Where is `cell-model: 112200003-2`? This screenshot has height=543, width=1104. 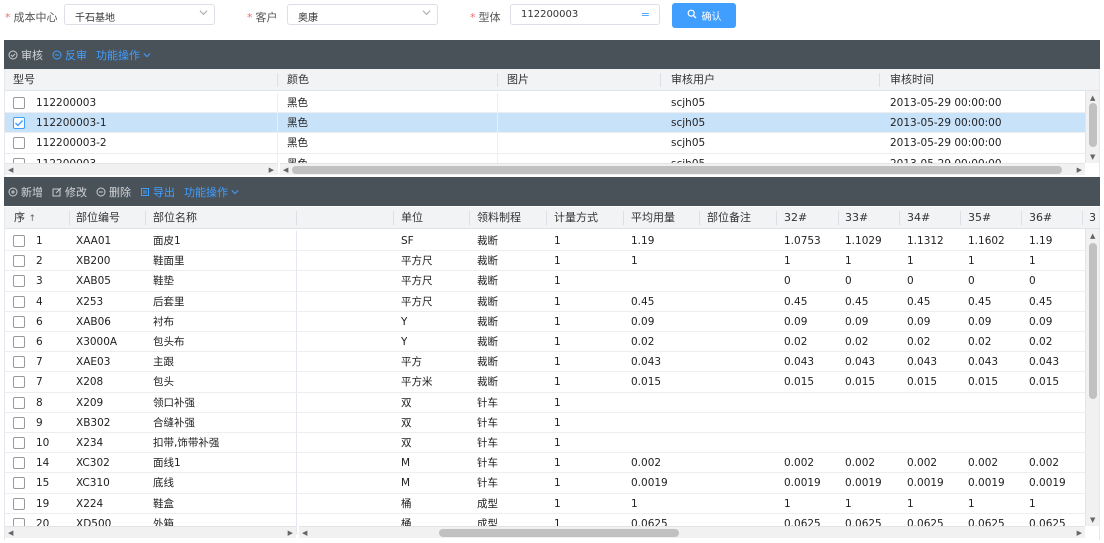 cell-model: 112200003-2 is located at coordinates (71, 143).